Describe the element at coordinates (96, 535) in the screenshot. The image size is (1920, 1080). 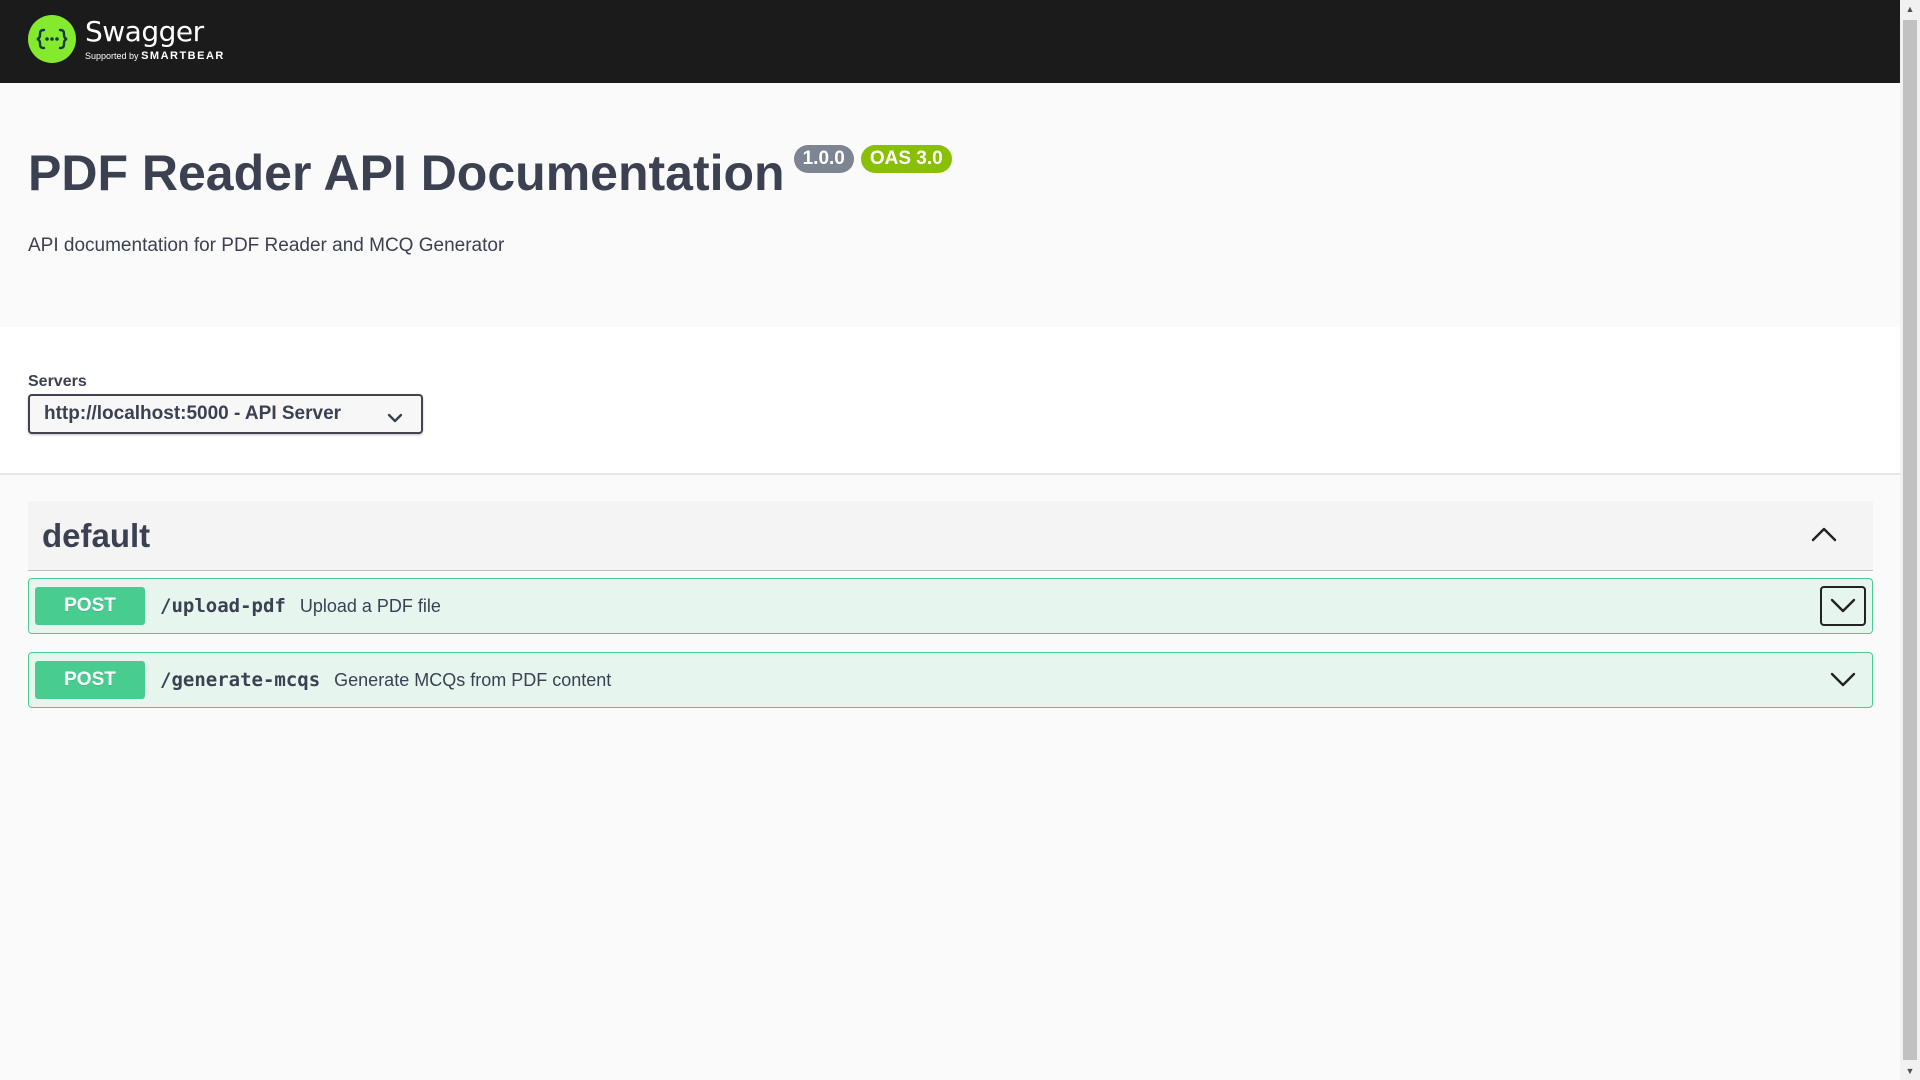
I see `tag-name: default` at that location.